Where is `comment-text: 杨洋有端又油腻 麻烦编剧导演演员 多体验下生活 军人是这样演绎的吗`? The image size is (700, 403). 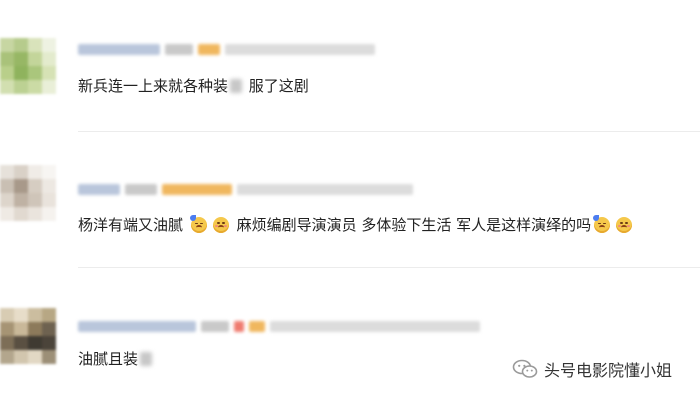
comment-text: 杨洋有端又油腻 麻烦编剧导演演员 多体验下生活 军人是这样演绎的吗 is located at coordinates (356, 225).